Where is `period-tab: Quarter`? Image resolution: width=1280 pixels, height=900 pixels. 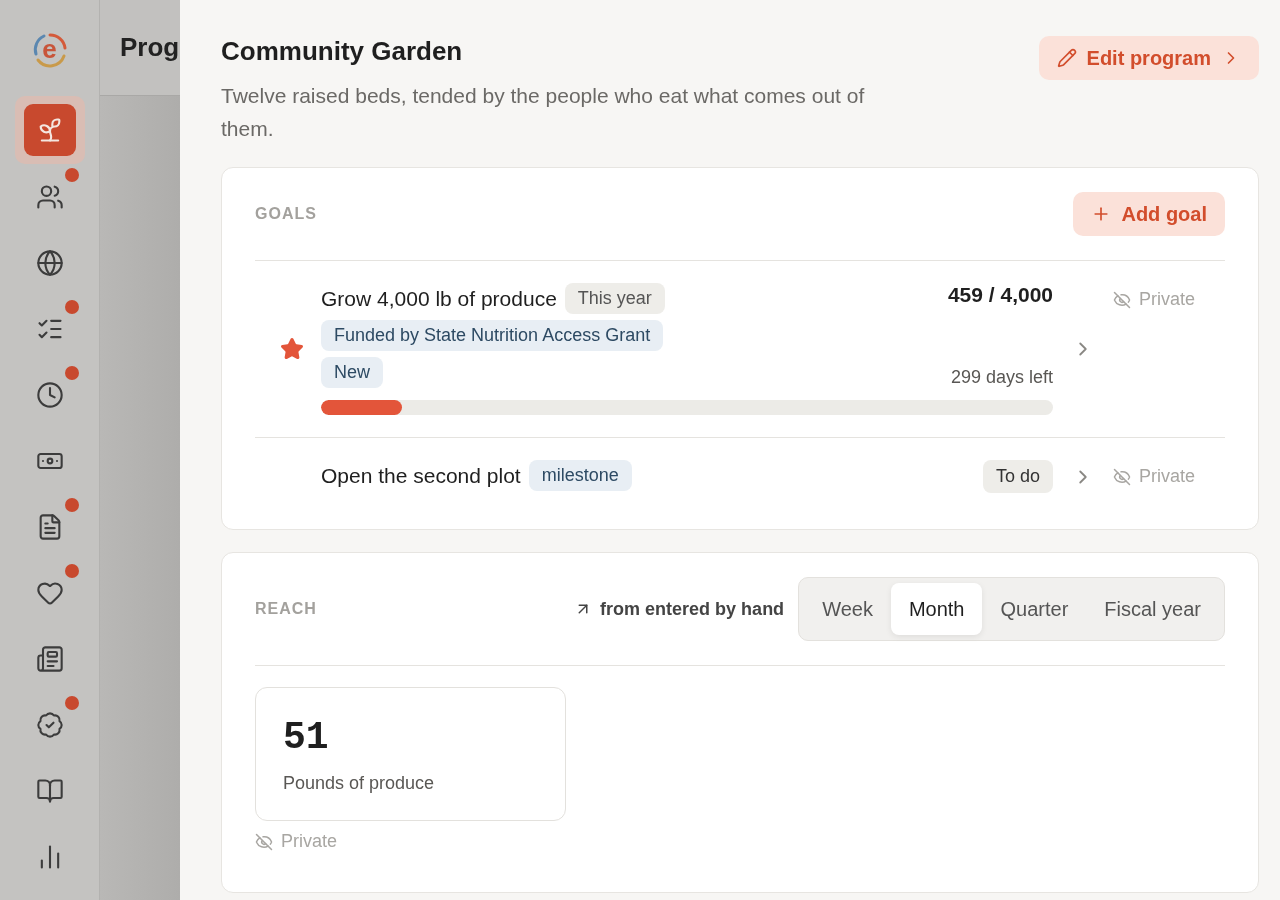
period-tab: Quarter is located at coordinates (1034, 609).